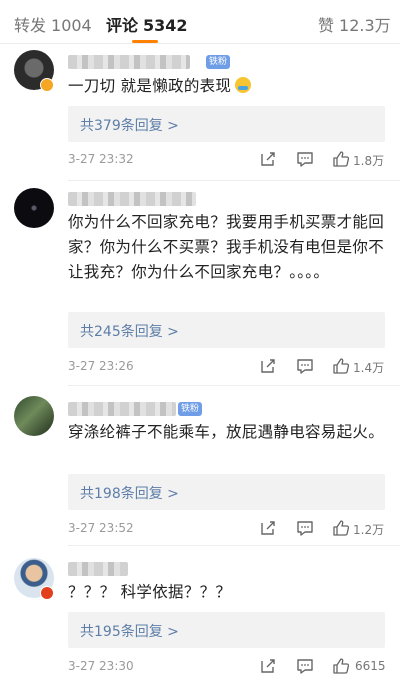 The width and height of the screenshot is (400, 685). What do you see at coordinates (47, 593) in the screenshot?
I see `star-badge-icon` at bounding box center [47, 593].